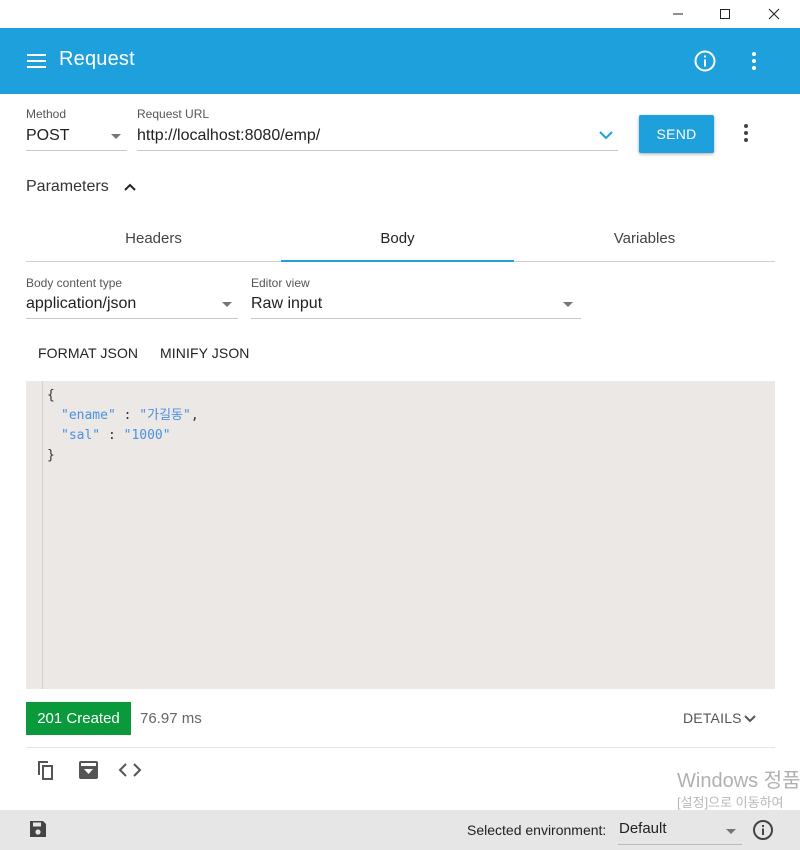 This screenshot has height=850, width=800. What do you see at coordinates (97, 59) in the screenshot?
I see `page-title: Request` at bounding box center [97, 59].